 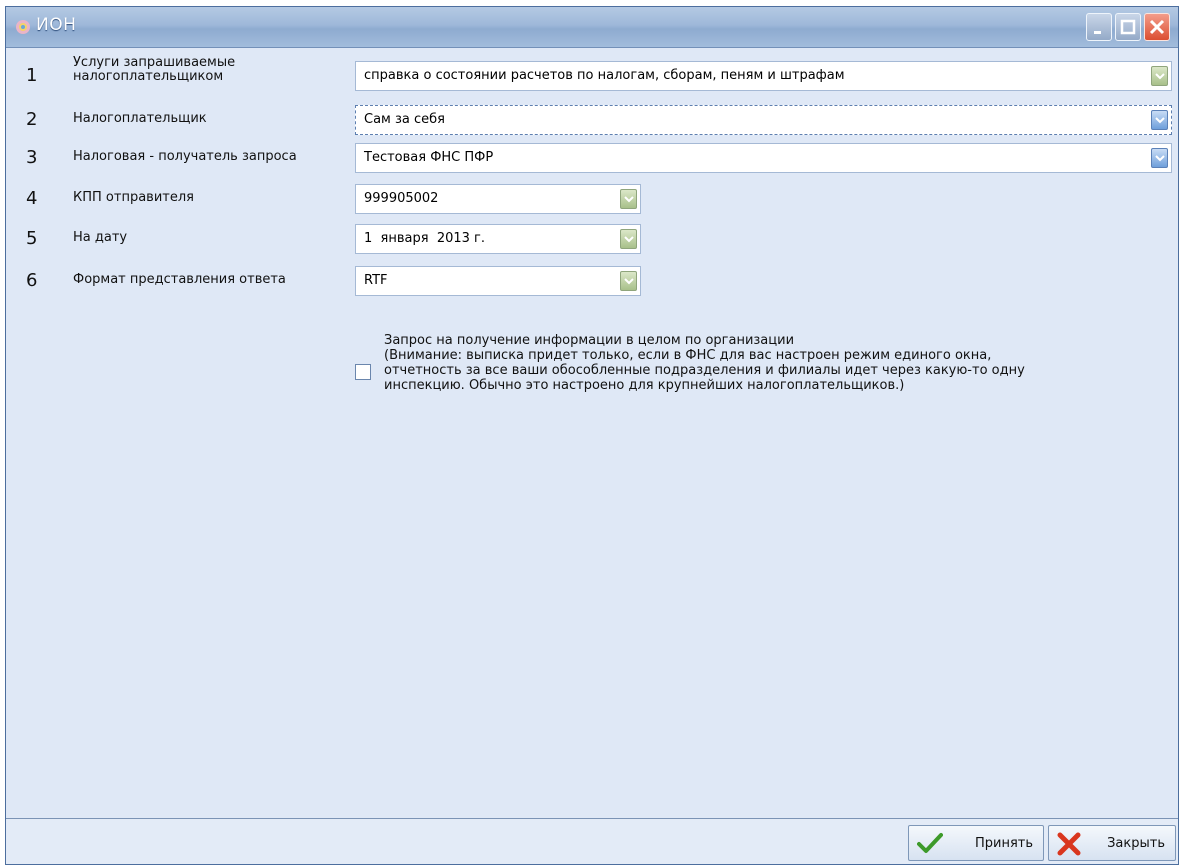 What do you see at coordinates (1097, 32) in the screenshot?
I see `minimize-icon` at bounding box center [1097, 32].